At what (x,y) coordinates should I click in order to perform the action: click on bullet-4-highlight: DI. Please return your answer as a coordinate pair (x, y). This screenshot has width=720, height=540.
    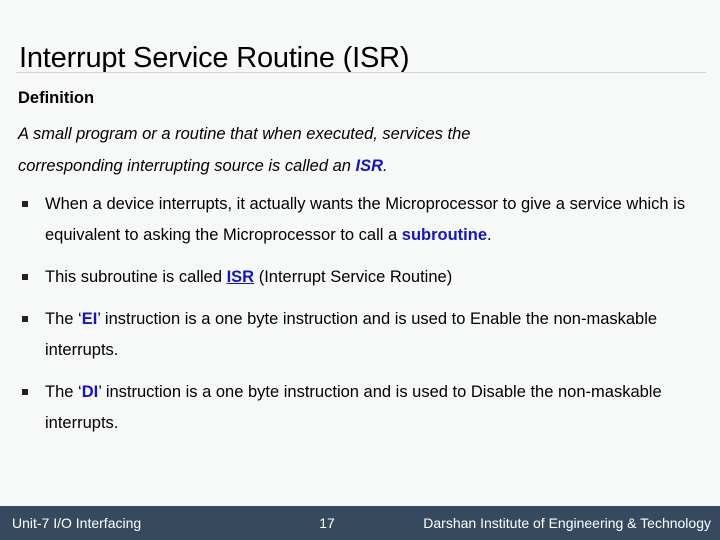
    Looking at the image, I should click on (90, 392).